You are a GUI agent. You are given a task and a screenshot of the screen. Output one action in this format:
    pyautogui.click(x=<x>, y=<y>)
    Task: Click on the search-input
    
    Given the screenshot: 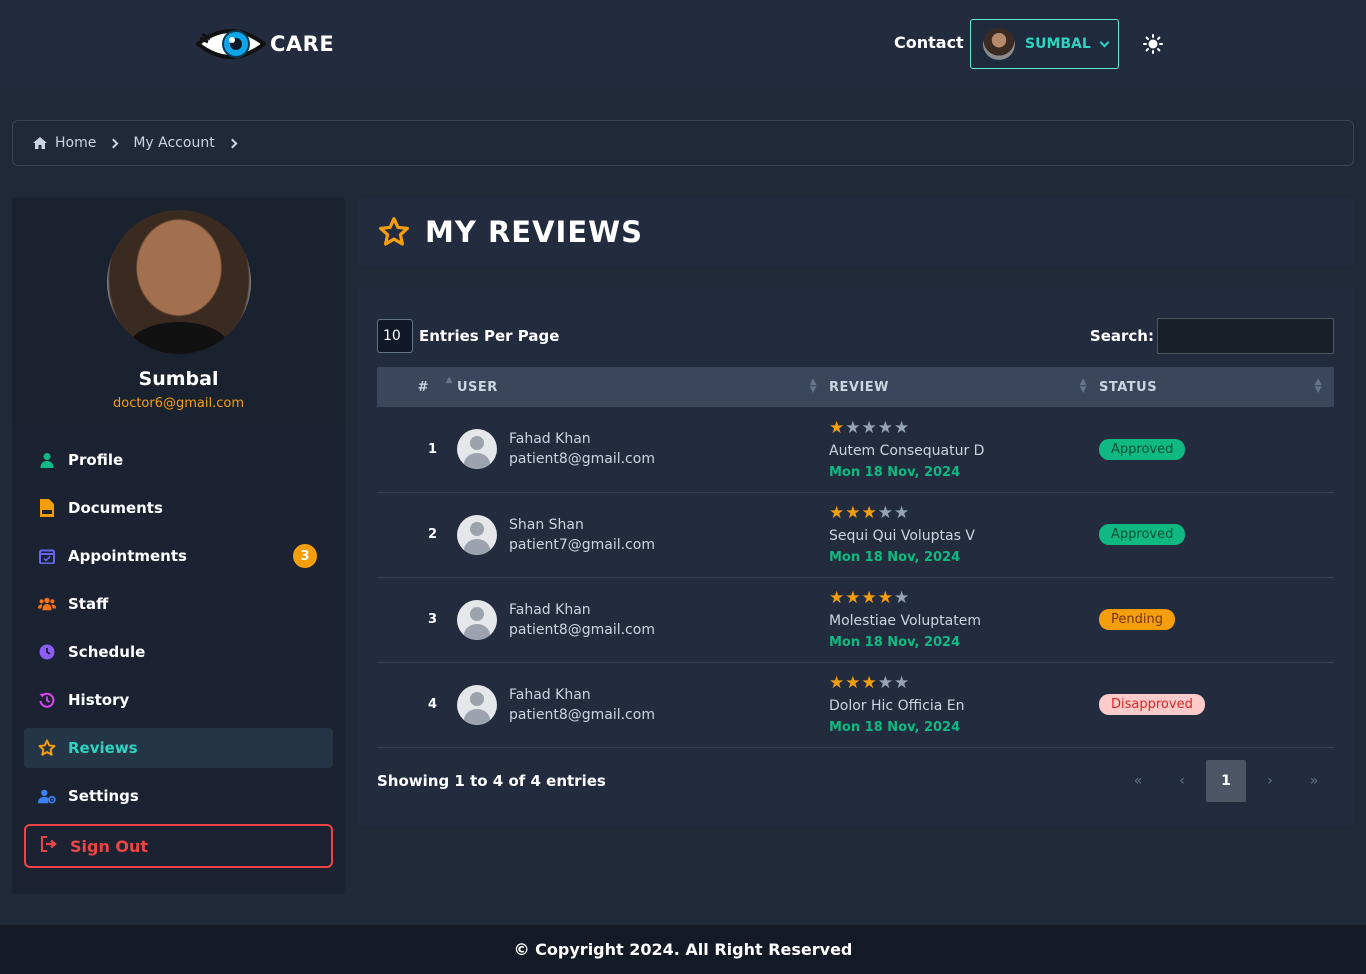 What is the action you would take?
    pyautogui.click(x=1245, y=336)
    